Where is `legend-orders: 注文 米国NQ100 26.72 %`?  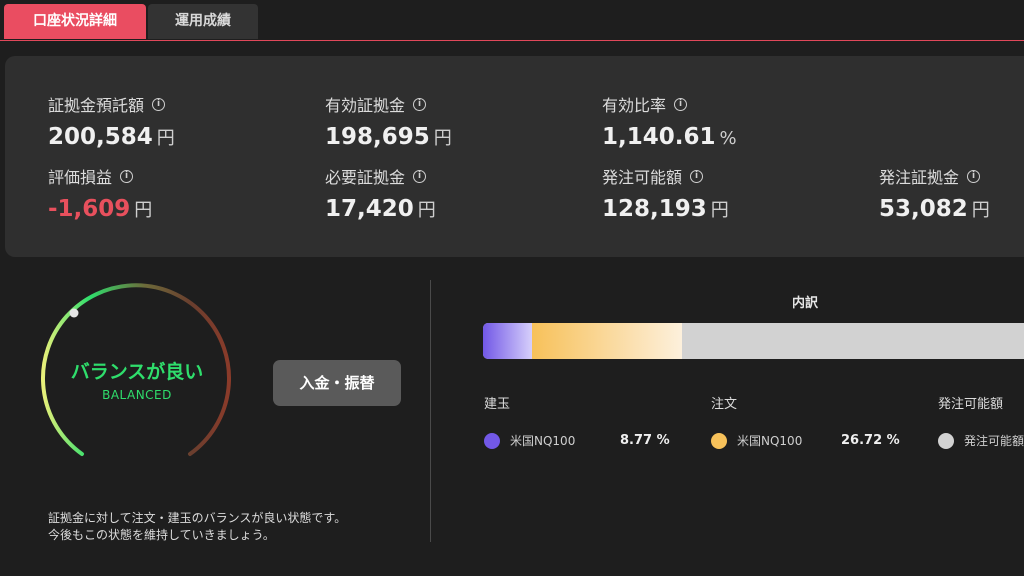 legend-orders: 注文 米国NQ100 26.72 % is located at coordinates (805, 421).